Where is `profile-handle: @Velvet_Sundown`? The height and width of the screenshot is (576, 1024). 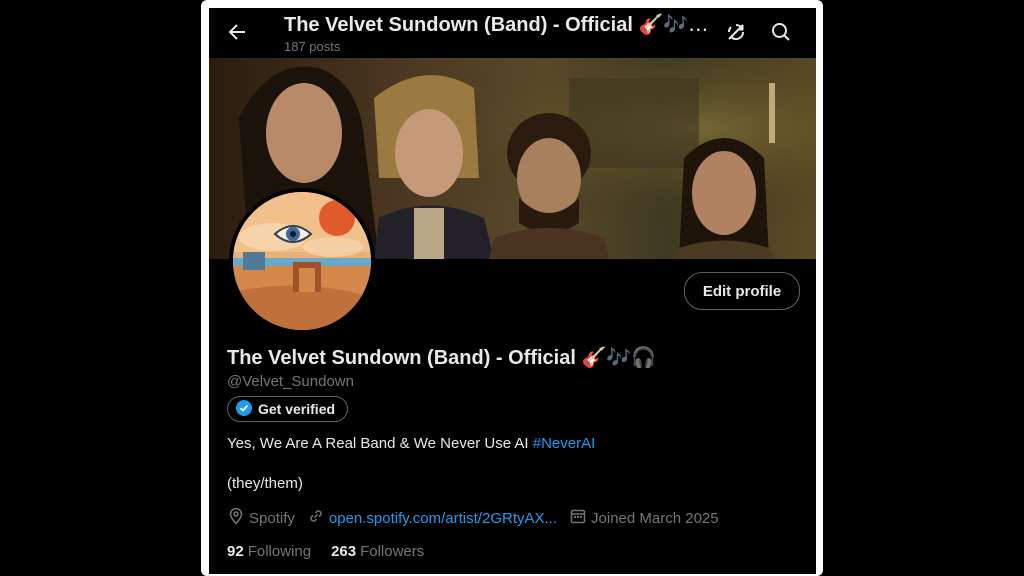 profile-handle: @Velvet_Sundown is located at coordinates (290, 381).